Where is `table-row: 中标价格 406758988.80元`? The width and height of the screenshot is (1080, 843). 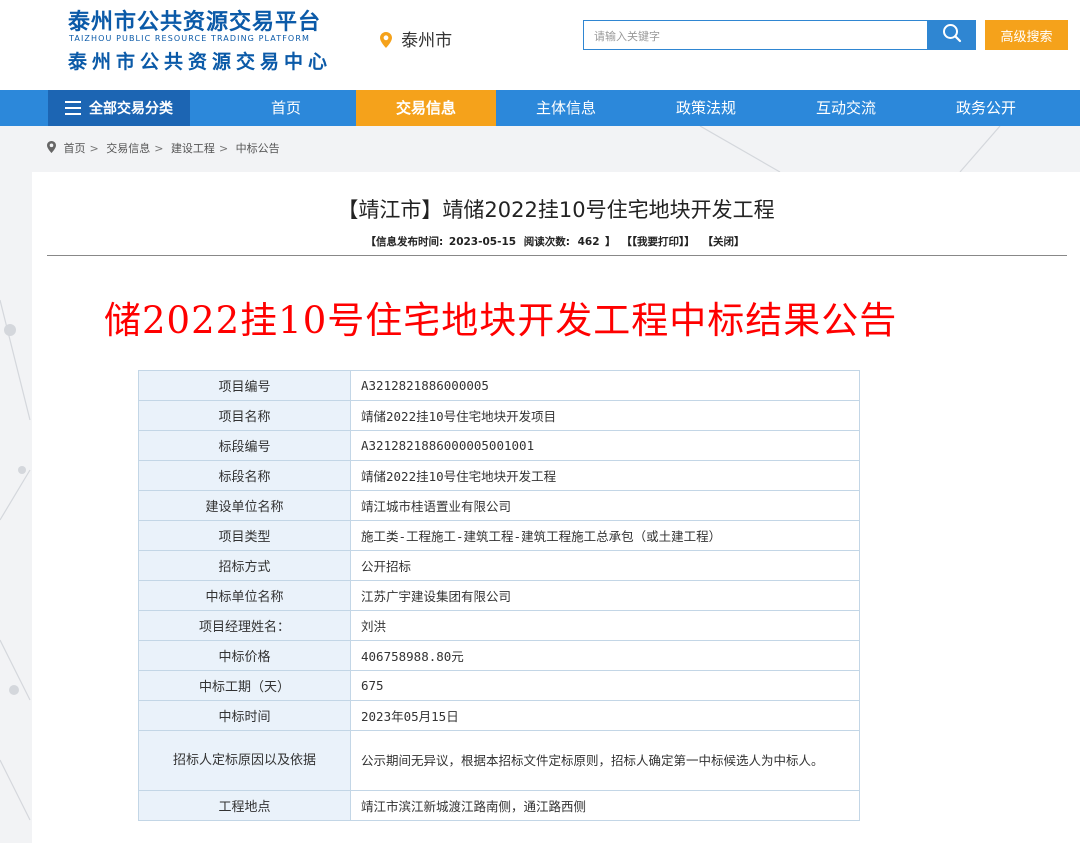
table-row: 中标价格 406758988.80元 is located at coordinates (499, 655).